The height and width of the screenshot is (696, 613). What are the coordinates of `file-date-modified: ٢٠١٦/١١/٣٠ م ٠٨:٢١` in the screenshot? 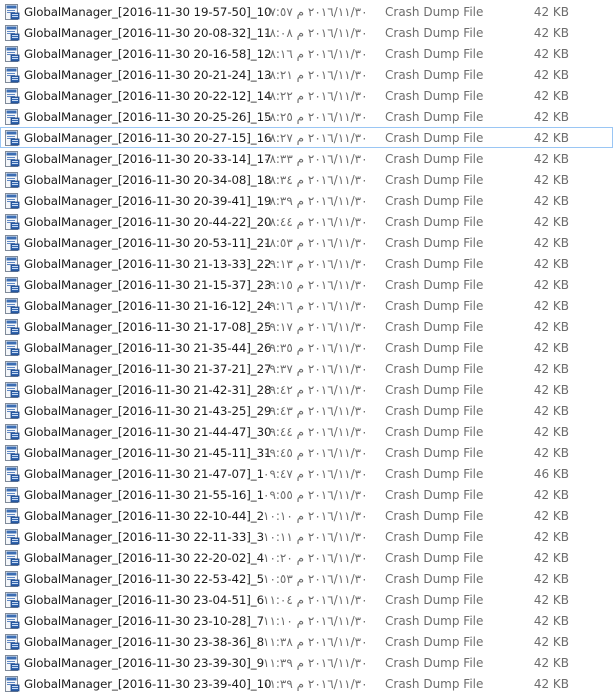 It's located at (315, 75).